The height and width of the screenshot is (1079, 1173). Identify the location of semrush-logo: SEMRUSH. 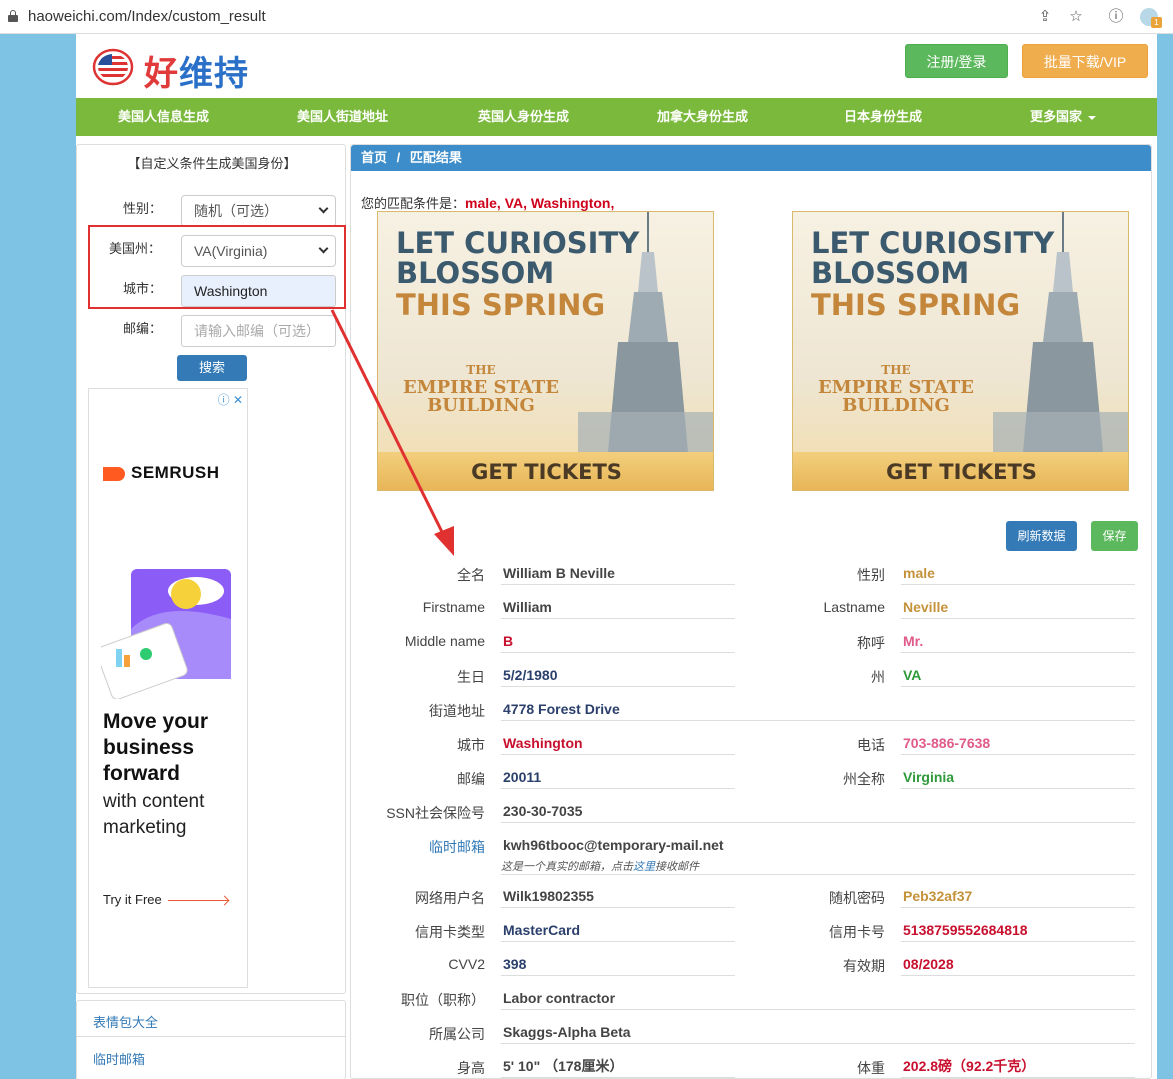
(161, 473).